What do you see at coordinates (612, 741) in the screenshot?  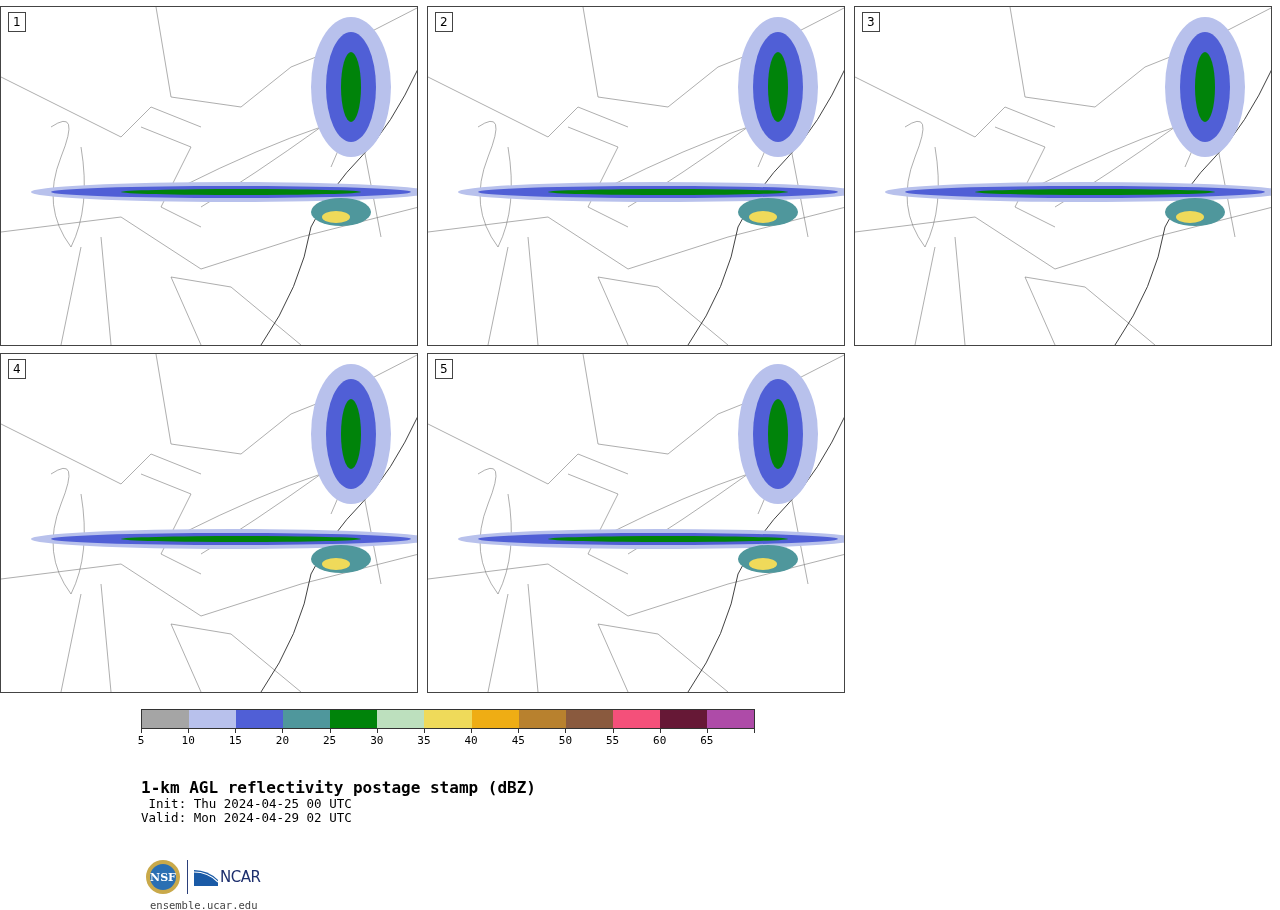 I see `tick-label: 55` at bounding box center [612, 741].